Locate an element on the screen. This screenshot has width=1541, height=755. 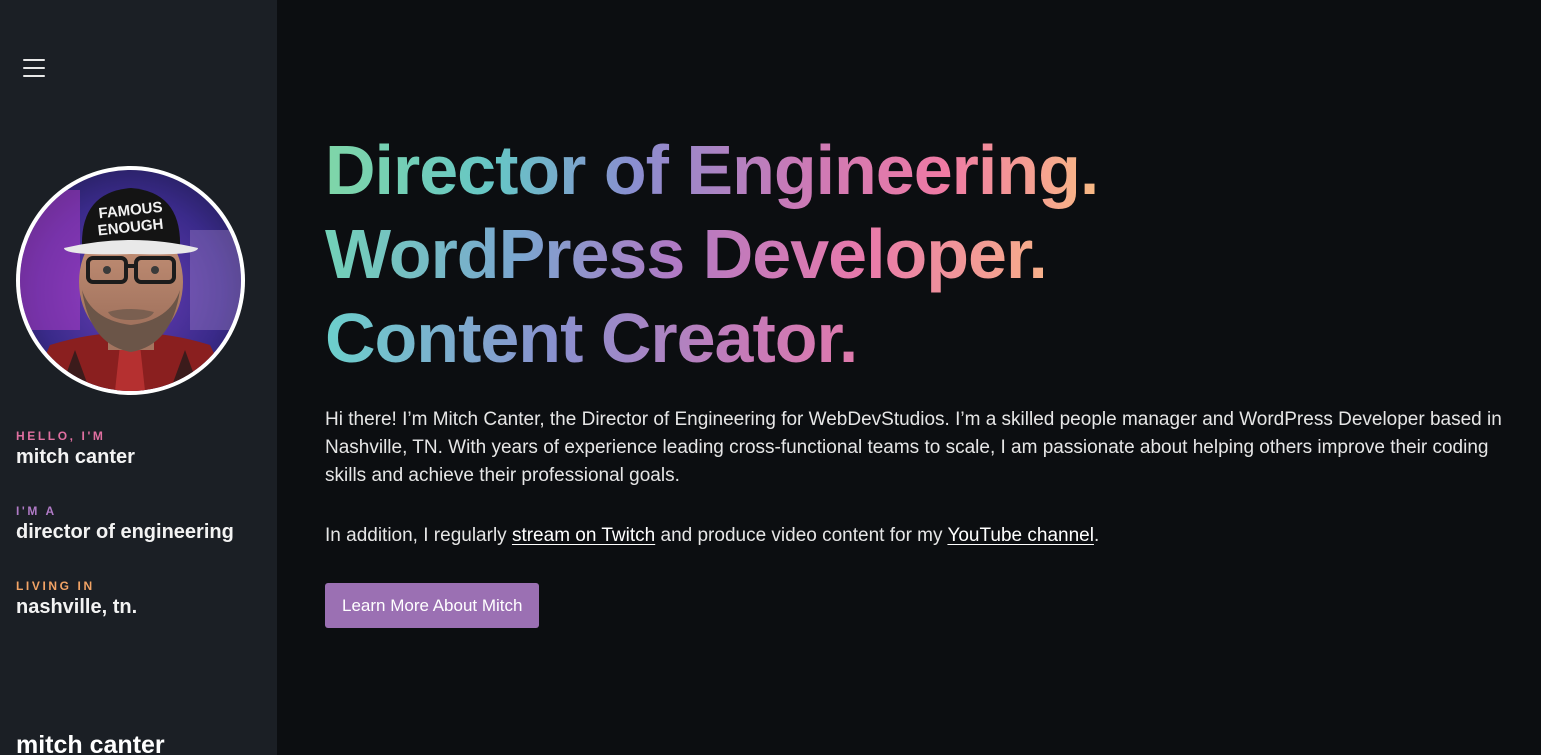
streaming-text-middle: and produce video content for my is located at coordinates (801, 535).